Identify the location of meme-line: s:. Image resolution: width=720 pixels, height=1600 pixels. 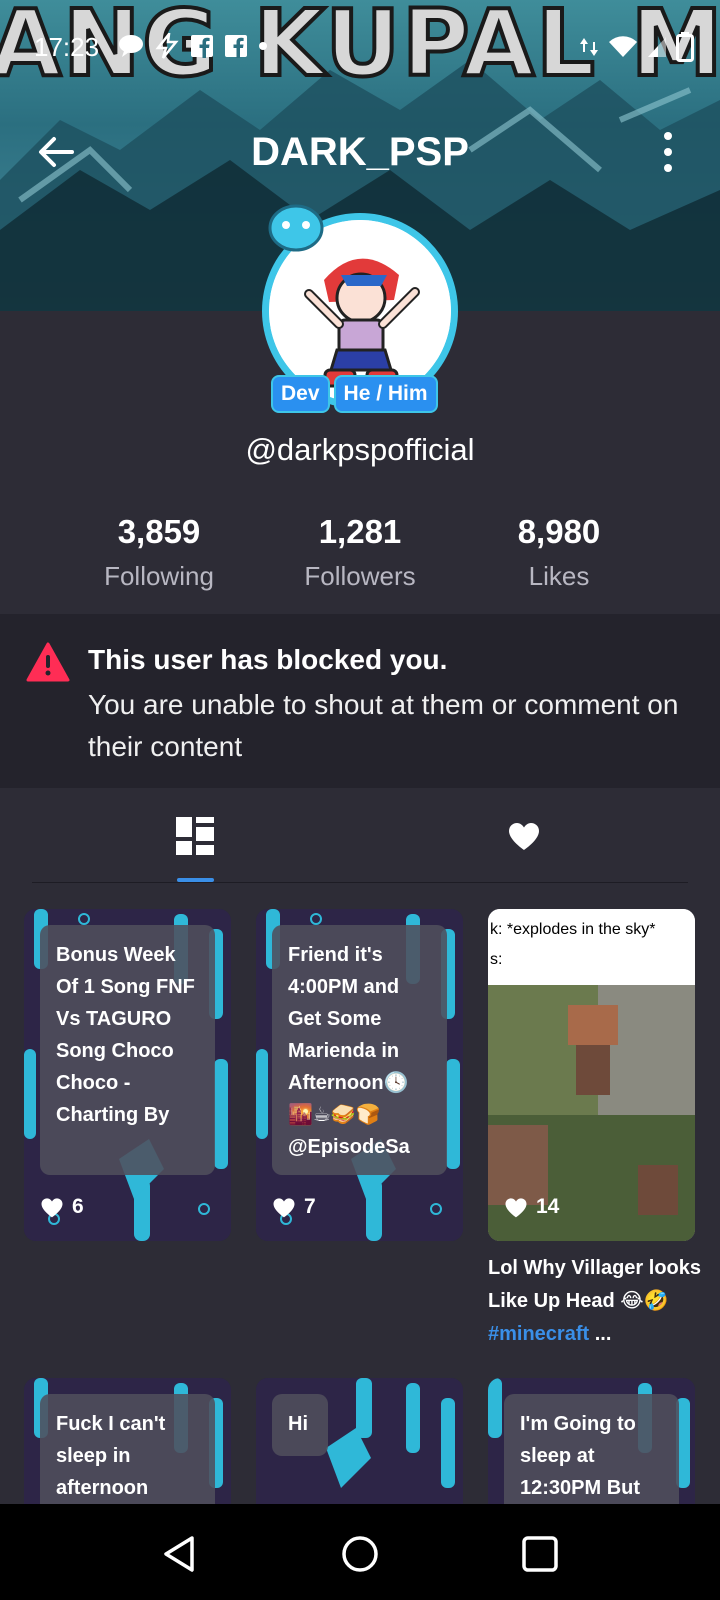
(496, 959).